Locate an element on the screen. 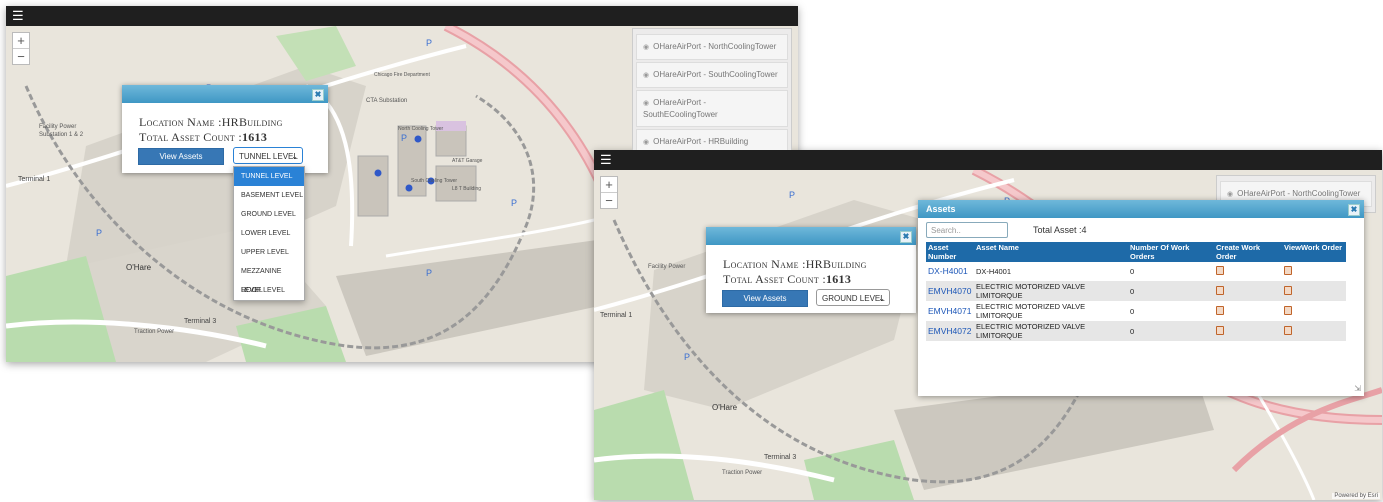  asset-name: DX-H4001 is located at coordinates (1051, 271).